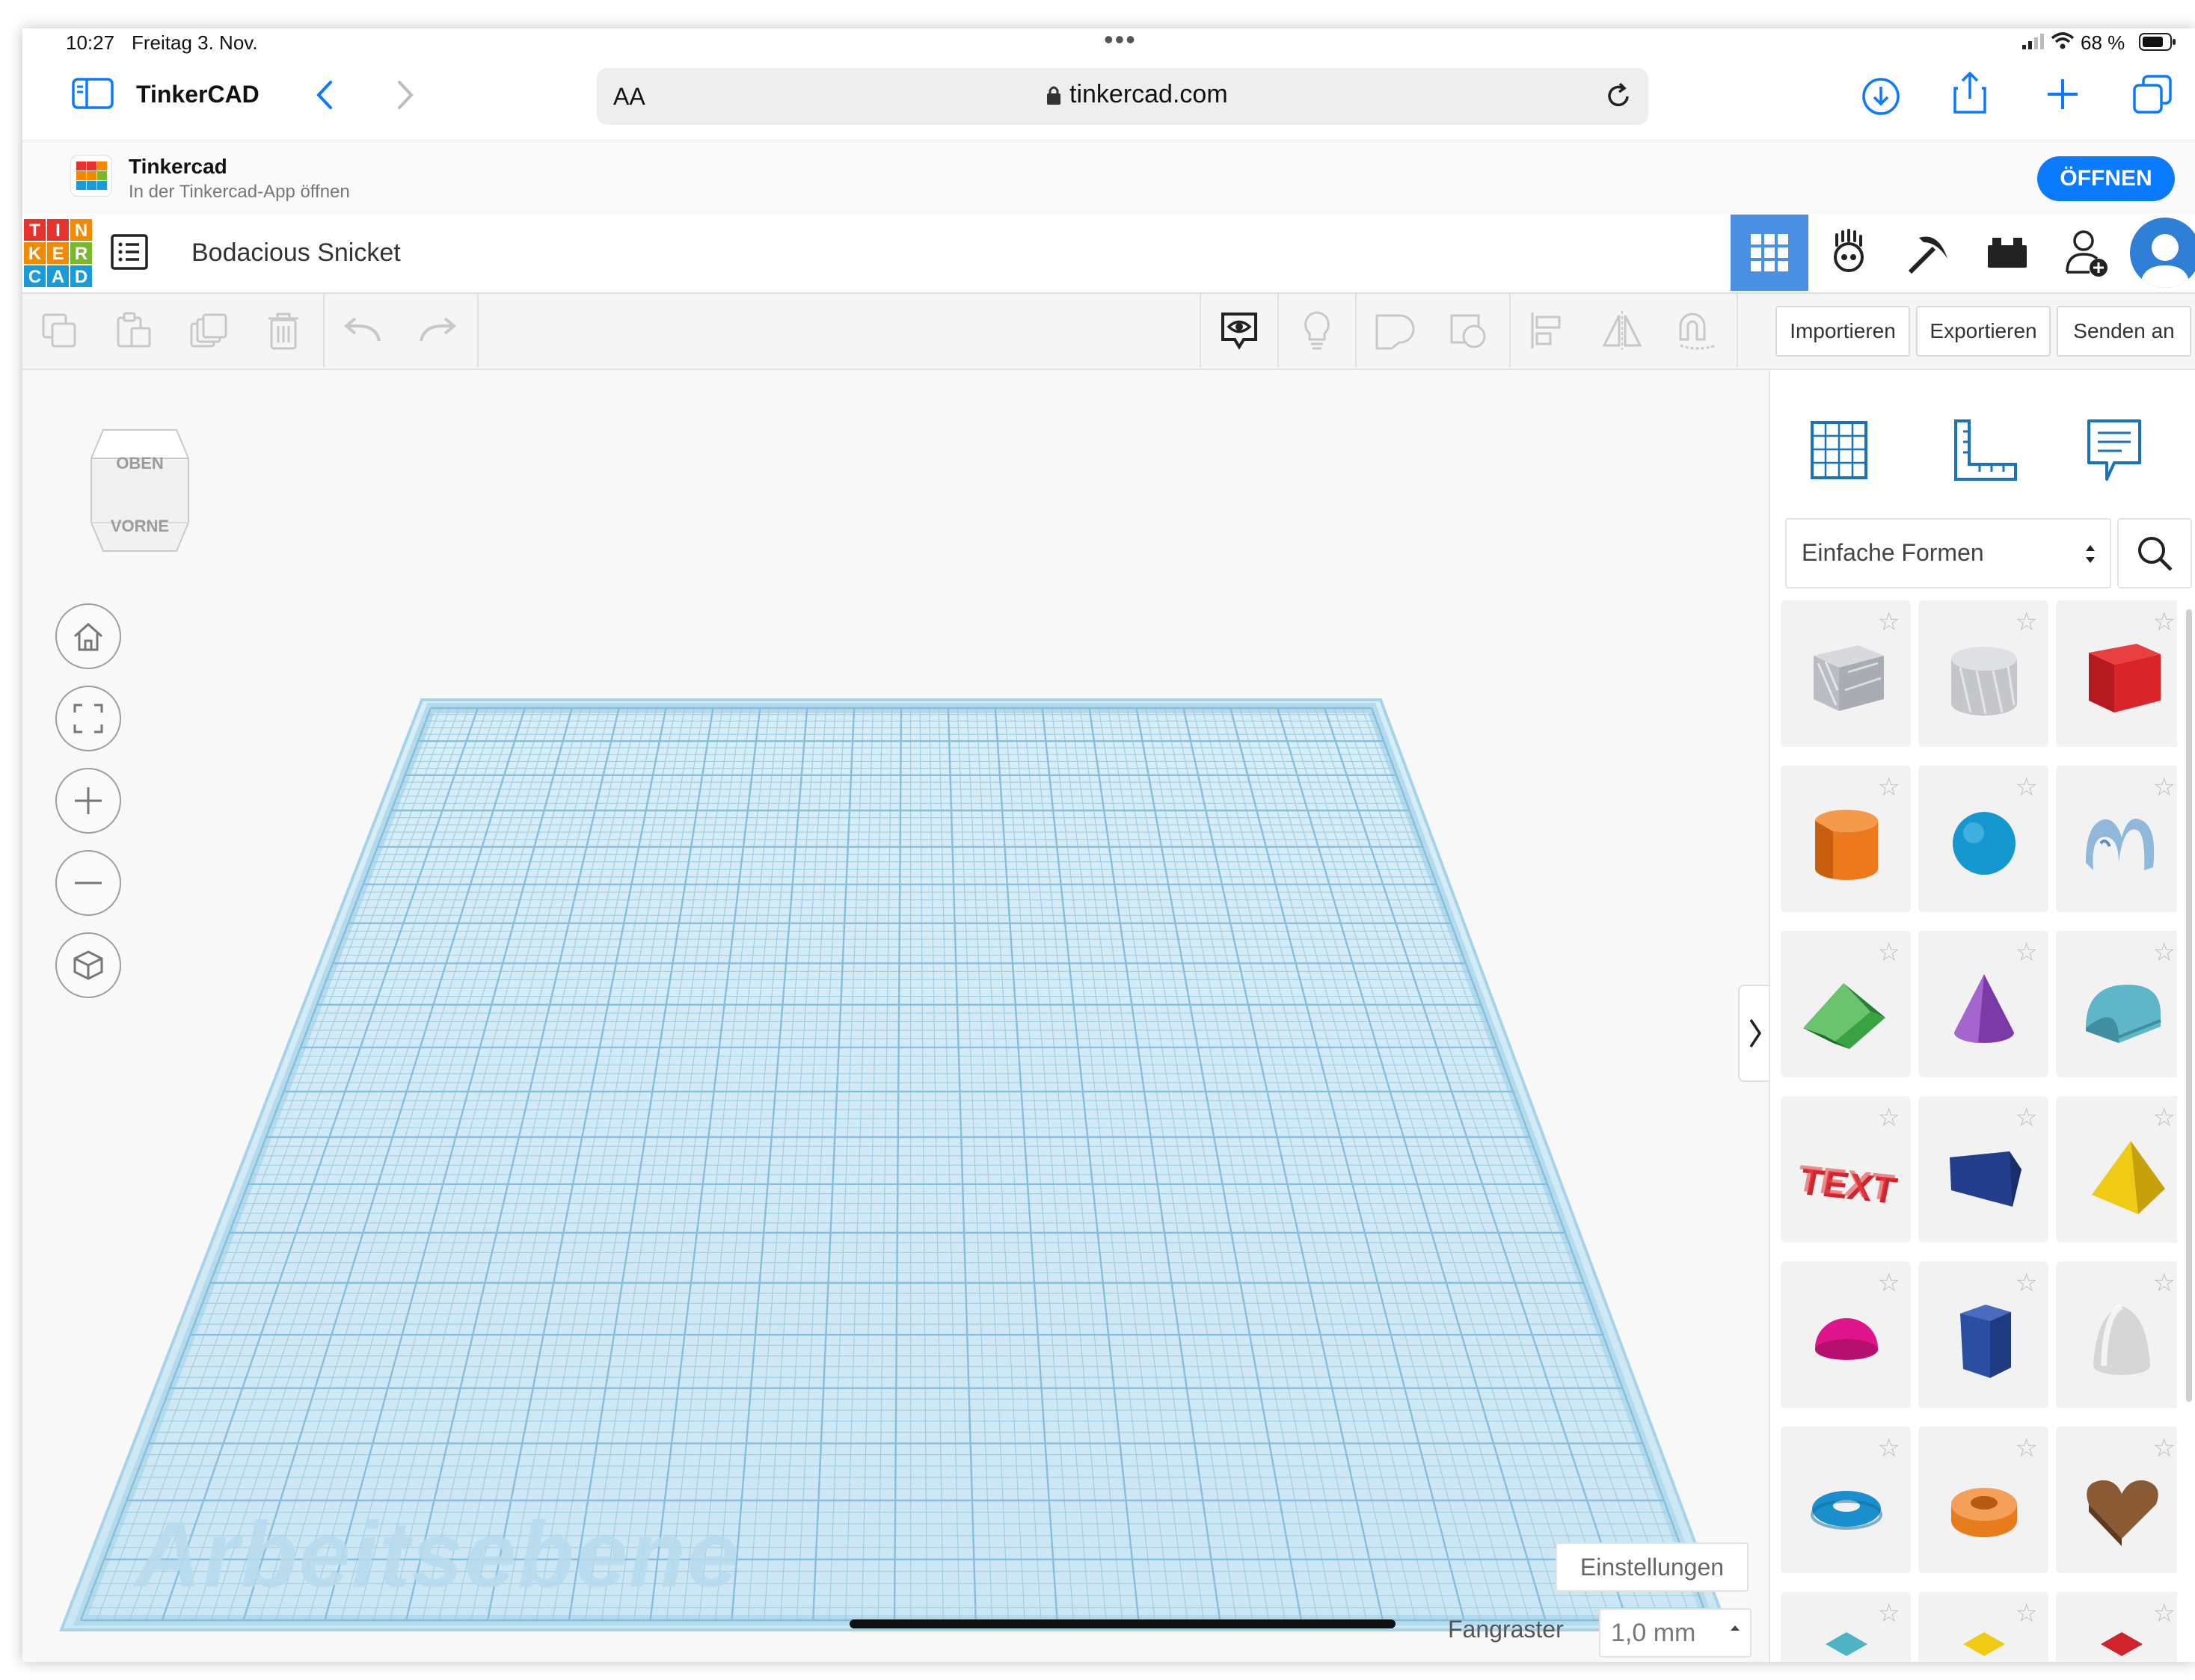 This screenshot has height=1680, width=2195. Describe the element at coordinates (1983, 1169) in the screenshot. I see `shape-tile-wedge: ☆` at that location.